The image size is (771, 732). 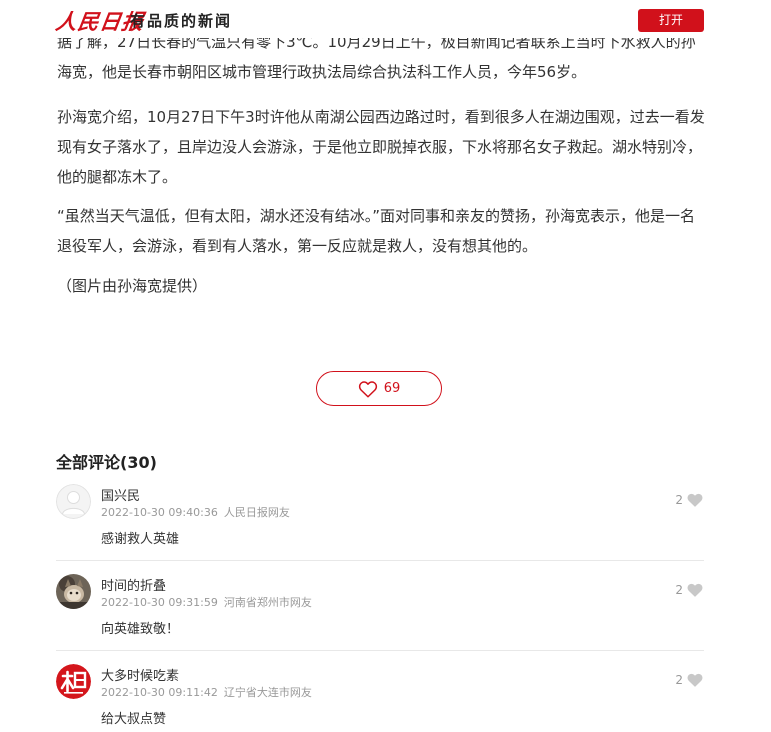 What do you see at coordinates (133, 584) in the screenshot?
I see `comment-author: 时间的折叠` at bounding box center [133, 584].